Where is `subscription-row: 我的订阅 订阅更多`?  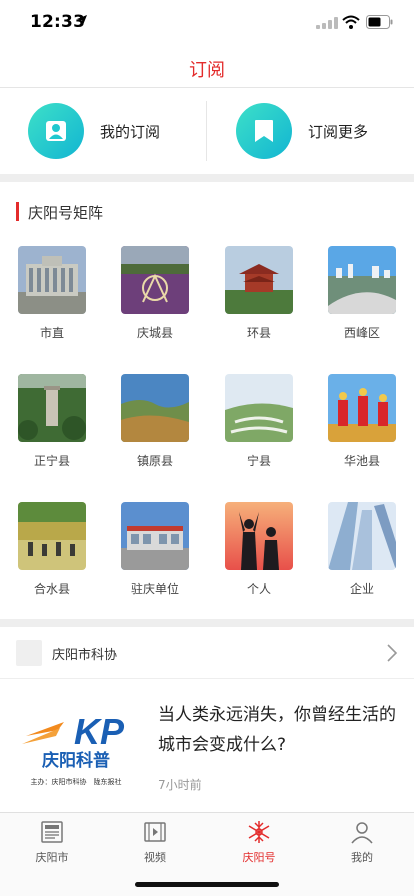
subscription-row: 我的订阅 订阅更多 is located at coordinates (207, 131).